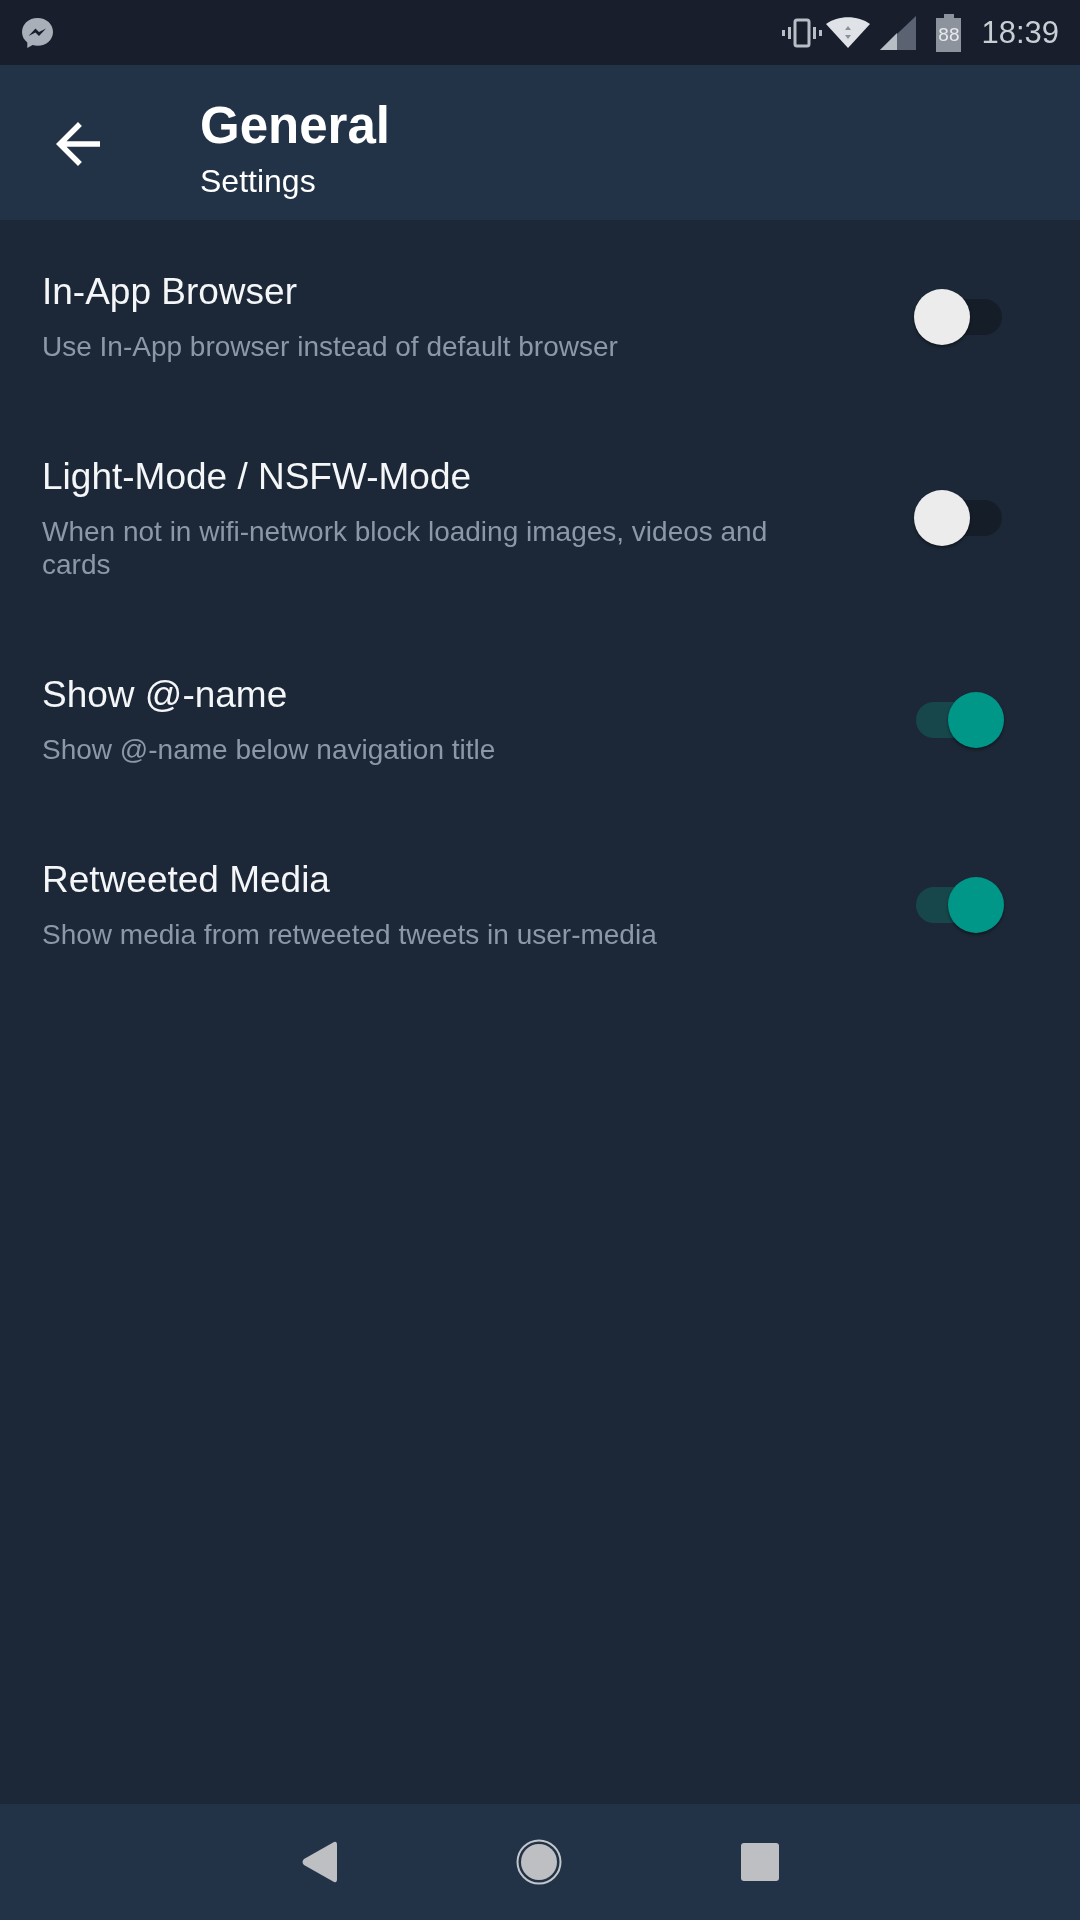  What do you see at coordinates (848, 32) in the screenshot?
I see `wifi-icon` at bounding box center [848, 32].